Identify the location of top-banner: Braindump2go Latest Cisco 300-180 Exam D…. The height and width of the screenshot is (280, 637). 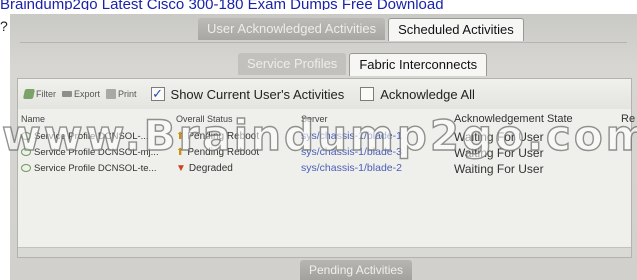
(318, 7).